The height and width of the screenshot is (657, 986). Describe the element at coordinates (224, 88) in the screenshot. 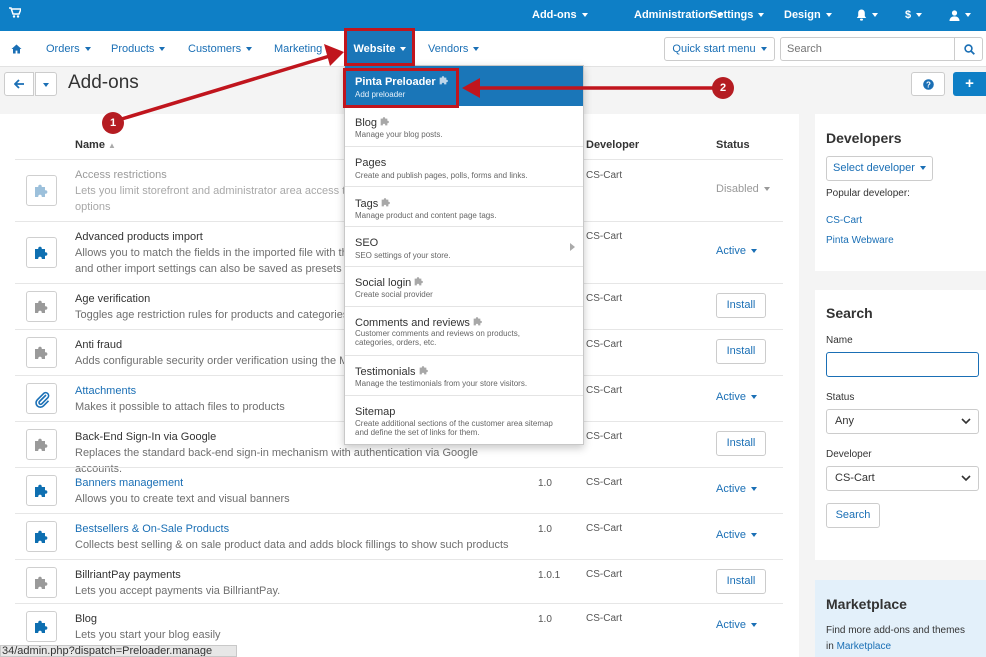

I see `arrow-to-website-menu` at that location.